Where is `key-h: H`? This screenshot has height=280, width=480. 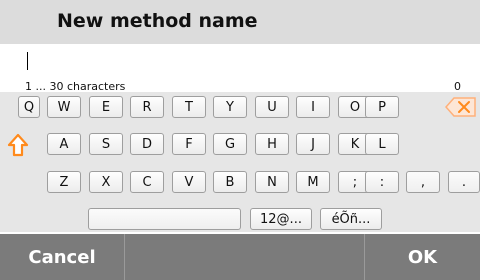
key-h: H is located at coordinates (272, 144).